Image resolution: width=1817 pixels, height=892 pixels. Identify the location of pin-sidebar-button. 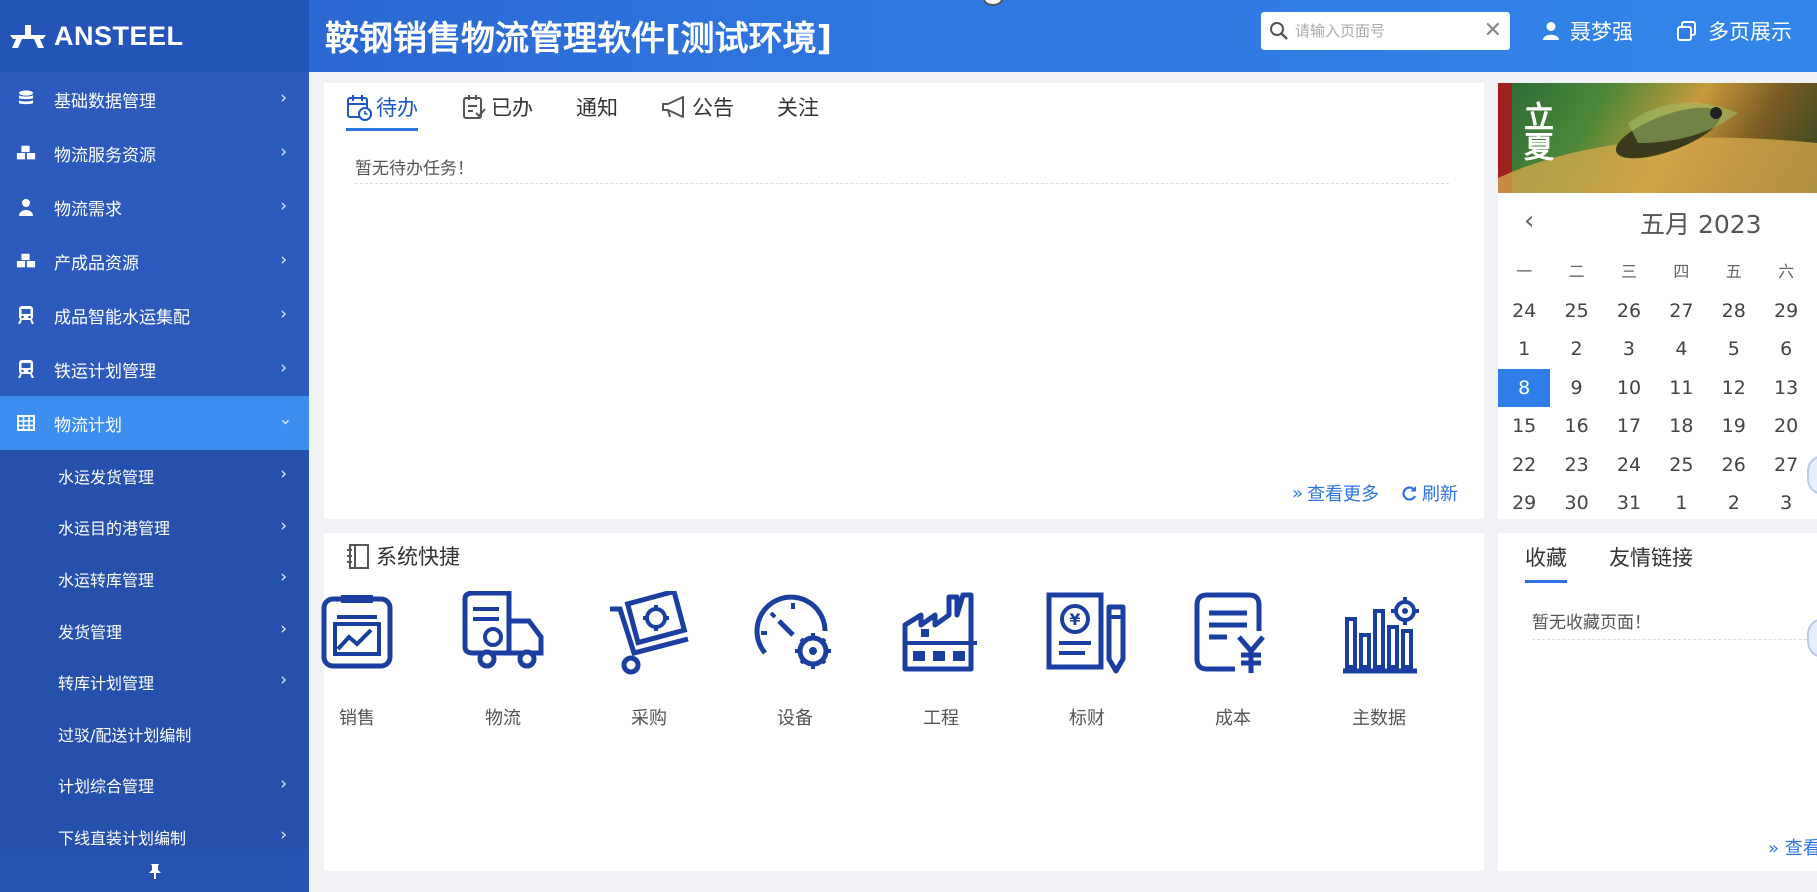
(154, 871).